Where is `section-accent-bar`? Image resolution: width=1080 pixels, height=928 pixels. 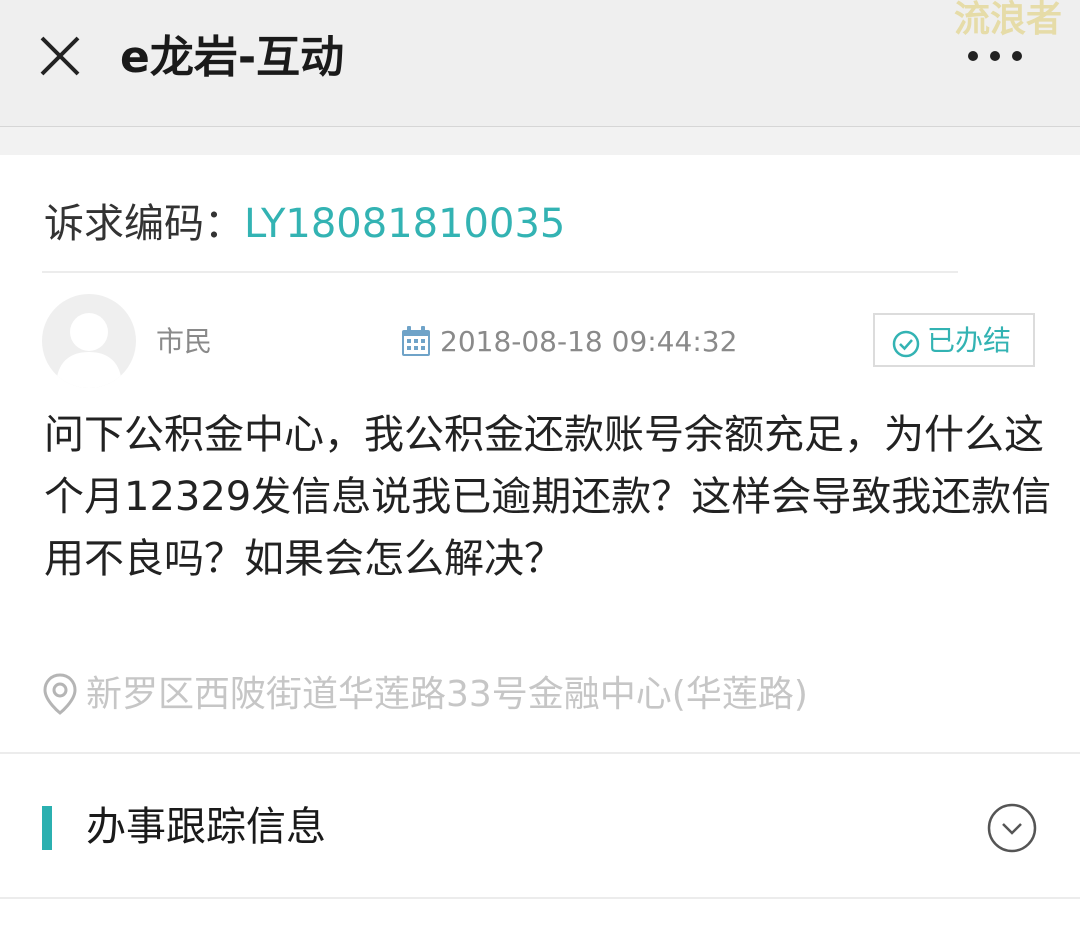
section-accent-bar is located at coordinates (47, 828).